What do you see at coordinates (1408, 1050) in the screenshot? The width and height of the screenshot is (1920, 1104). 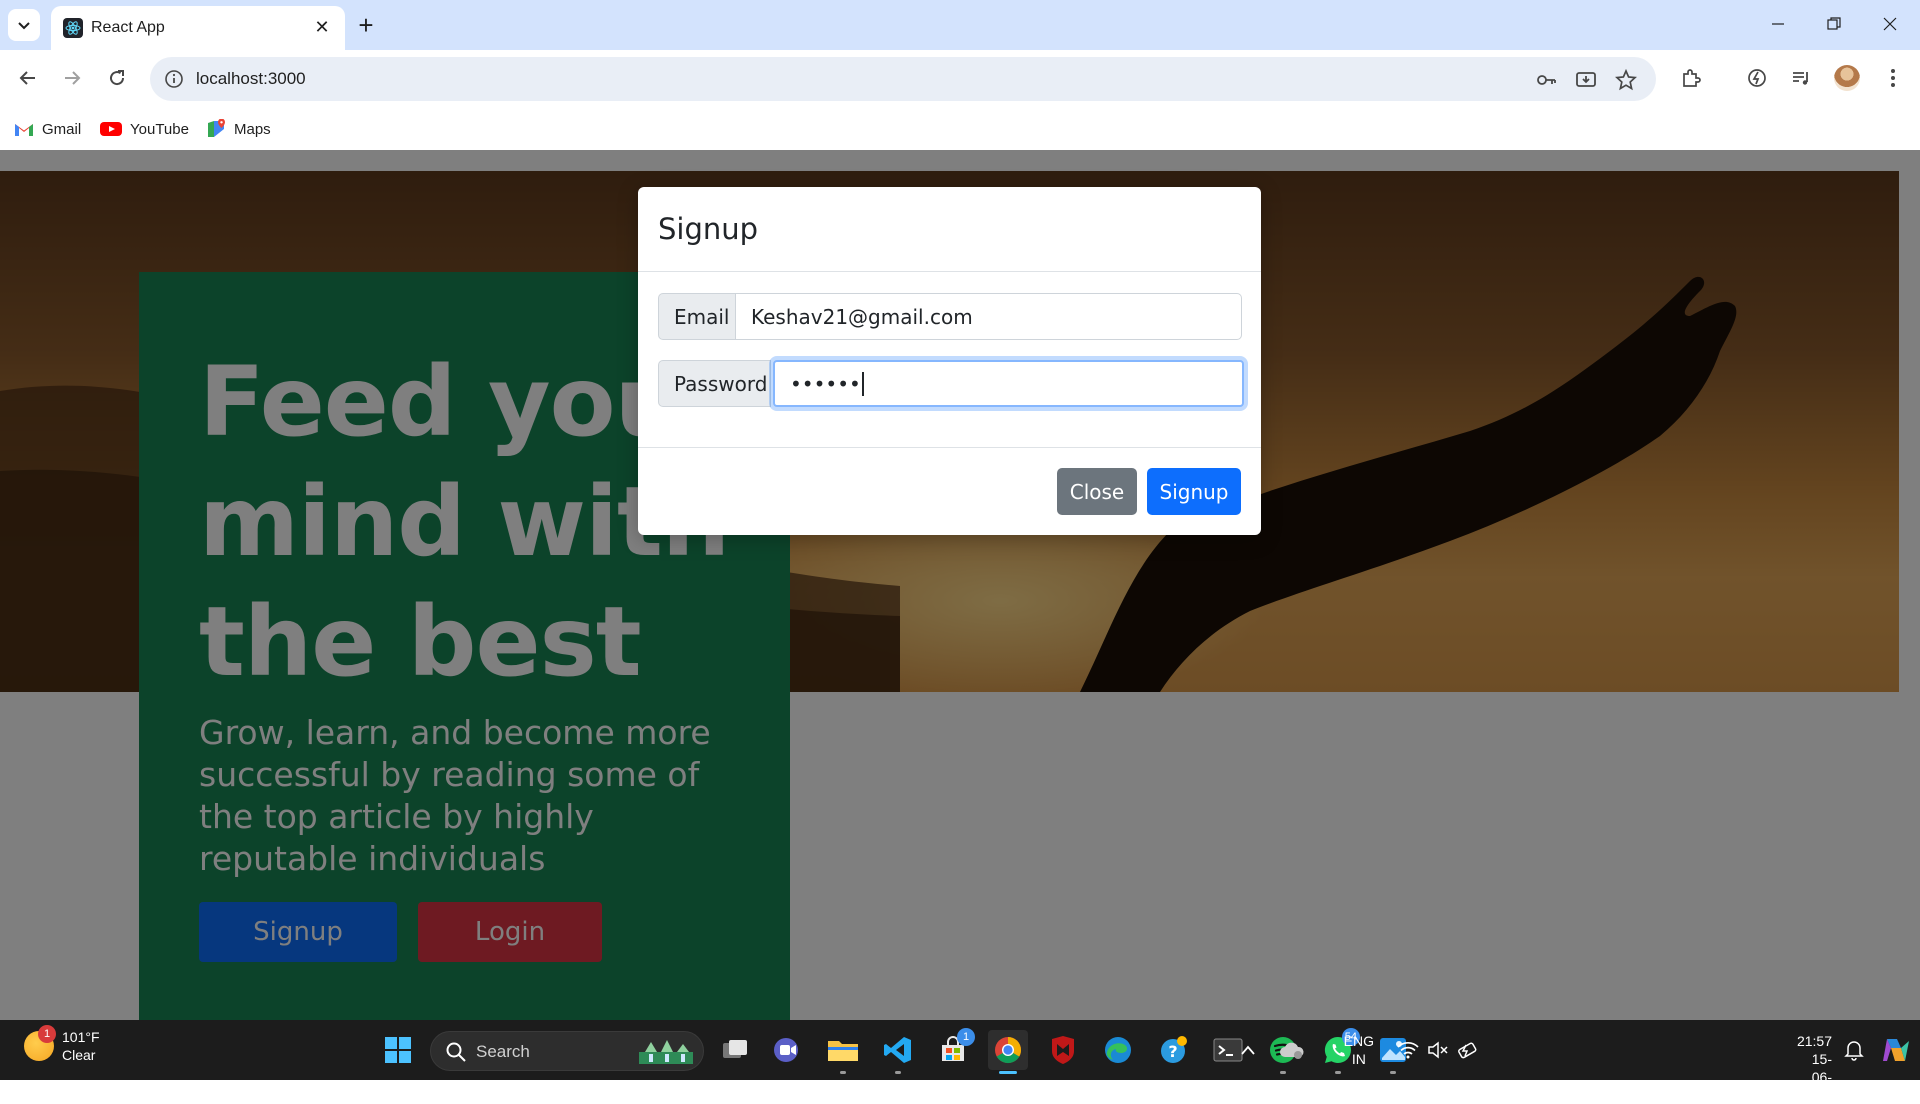 I see `wifi-icon` at bounding box center [1408, 1050].